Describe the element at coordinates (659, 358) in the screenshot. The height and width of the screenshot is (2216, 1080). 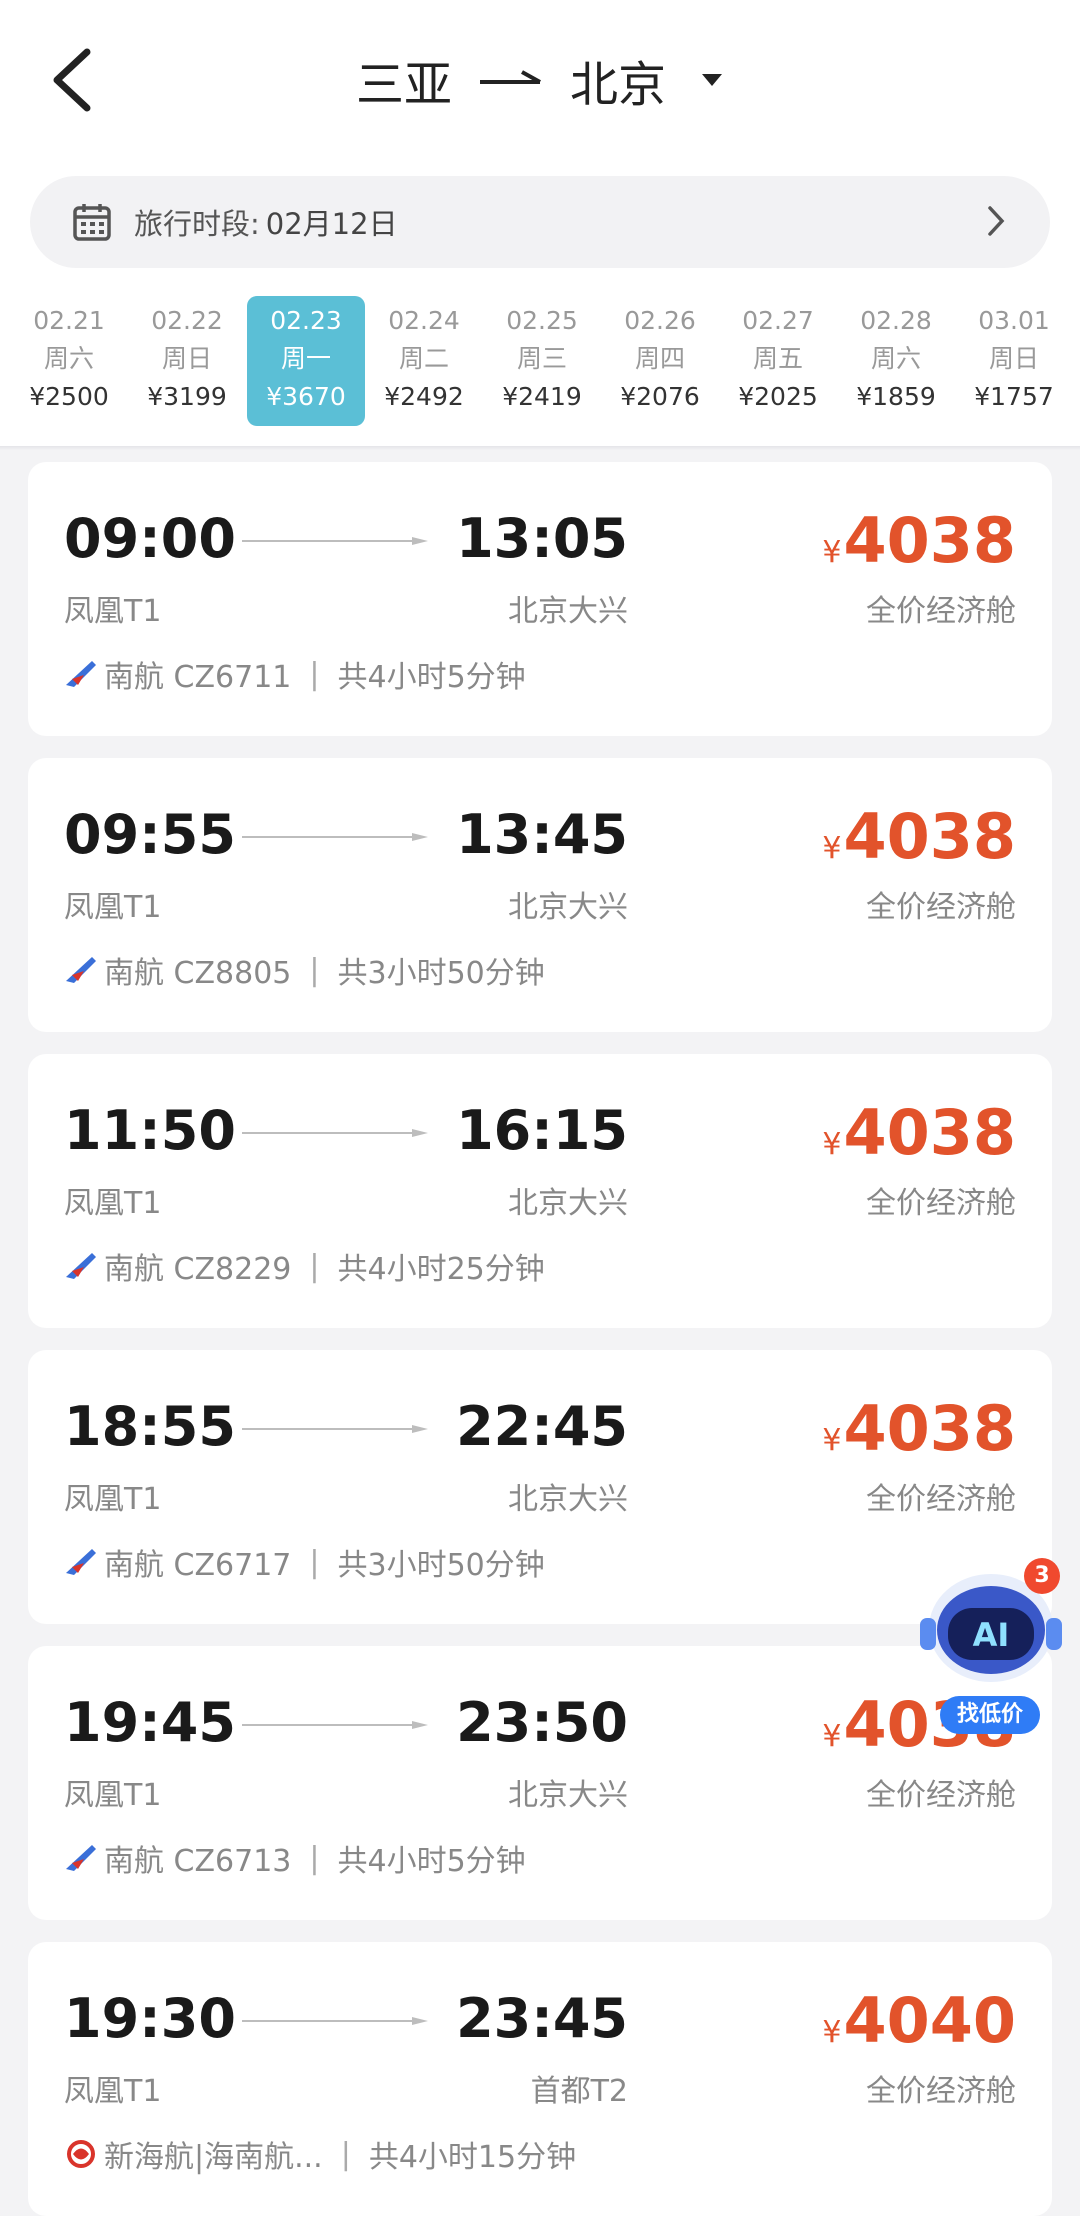
I see `date-tab-weekday: 周四` at that location.